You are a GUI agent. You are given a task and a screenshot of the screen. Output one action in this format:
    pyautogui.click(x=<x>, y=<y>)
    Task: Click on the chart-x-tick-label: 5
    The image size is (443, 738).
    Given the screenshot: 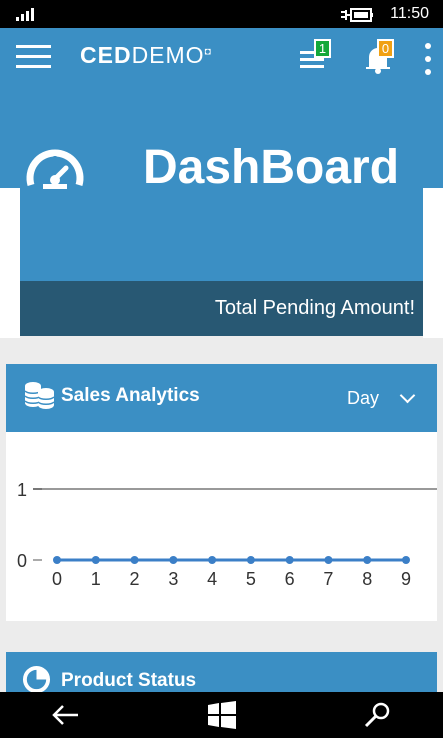 What is the action you would take?
    pyautogui.click(x=251, y=579)
    